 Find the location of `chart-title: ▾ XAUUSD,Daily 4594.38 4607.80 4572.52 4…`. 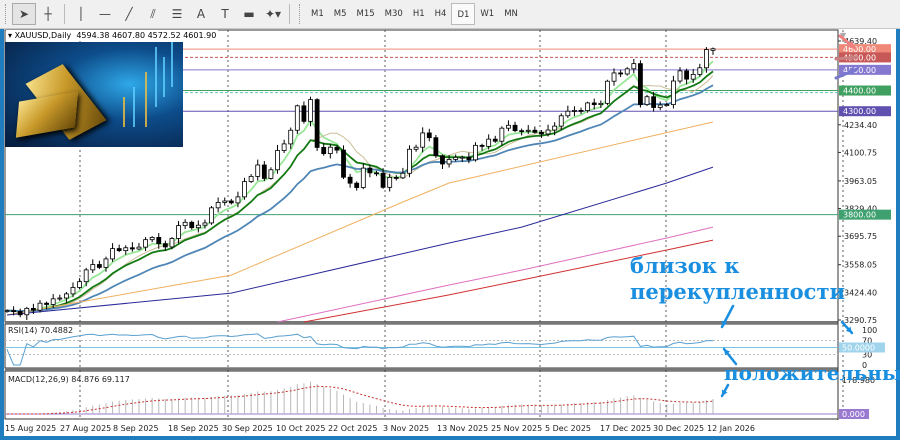

chart-title: ▾ XAUUSD,Daily 4594.38 4607.80 4572.52 4… is located at coordinates (112, 35).